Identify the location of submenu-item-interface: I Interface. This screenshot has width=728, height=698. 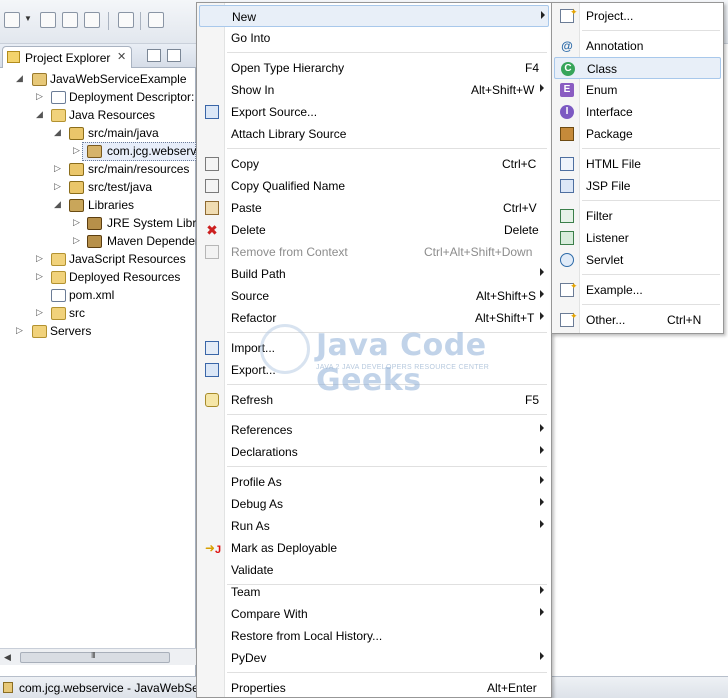
(637, 112).